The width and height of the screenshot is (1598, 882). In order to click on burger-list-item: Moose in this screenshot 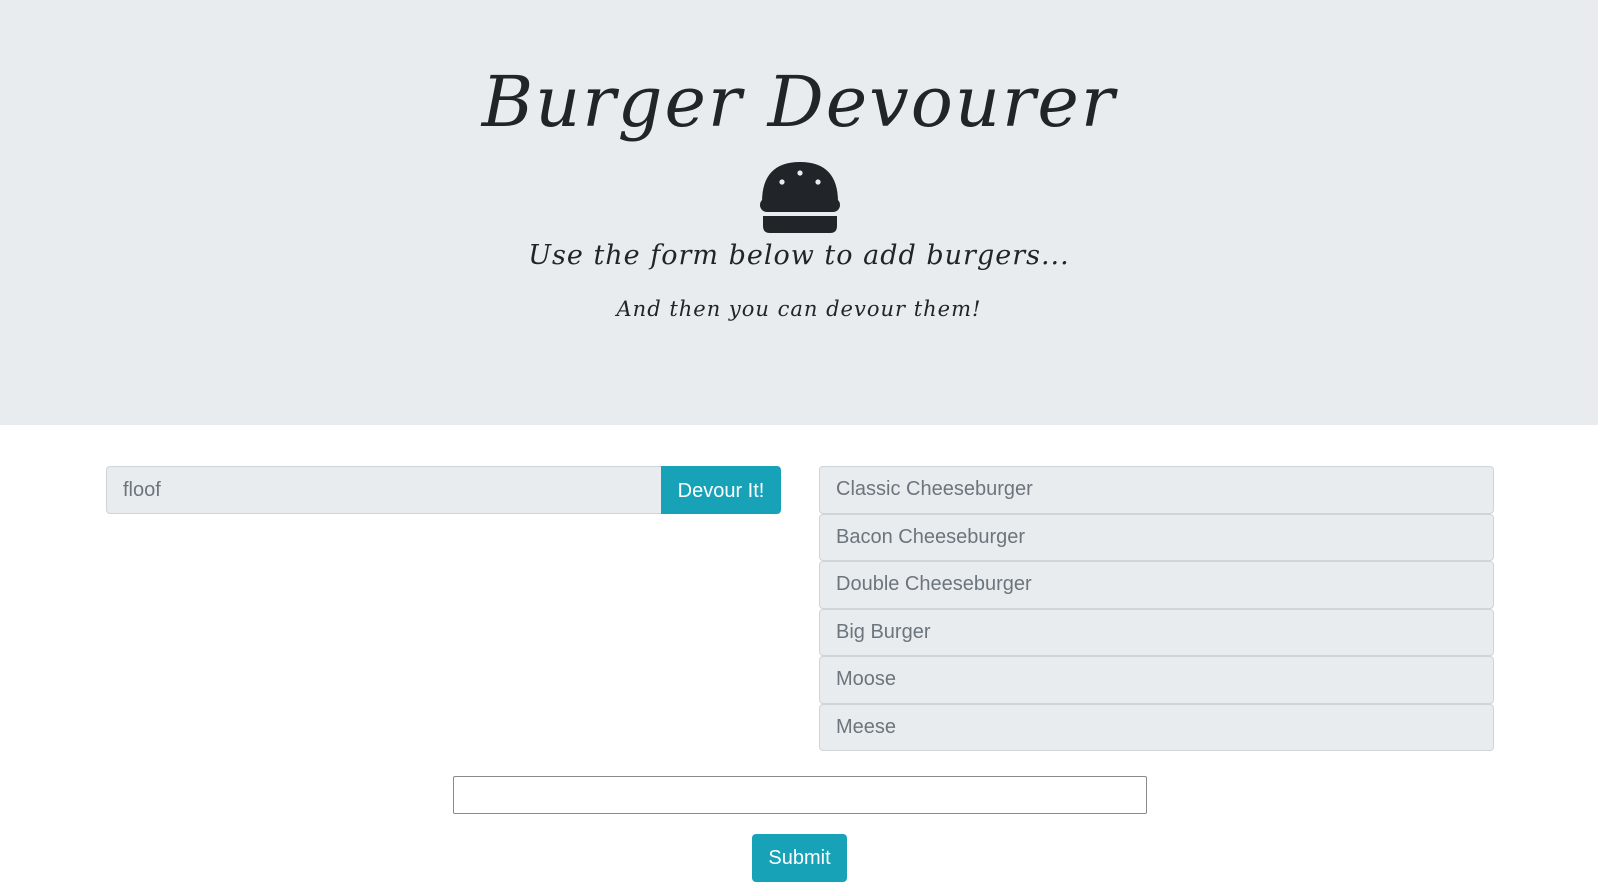, I will do `click(1156, 680)`.